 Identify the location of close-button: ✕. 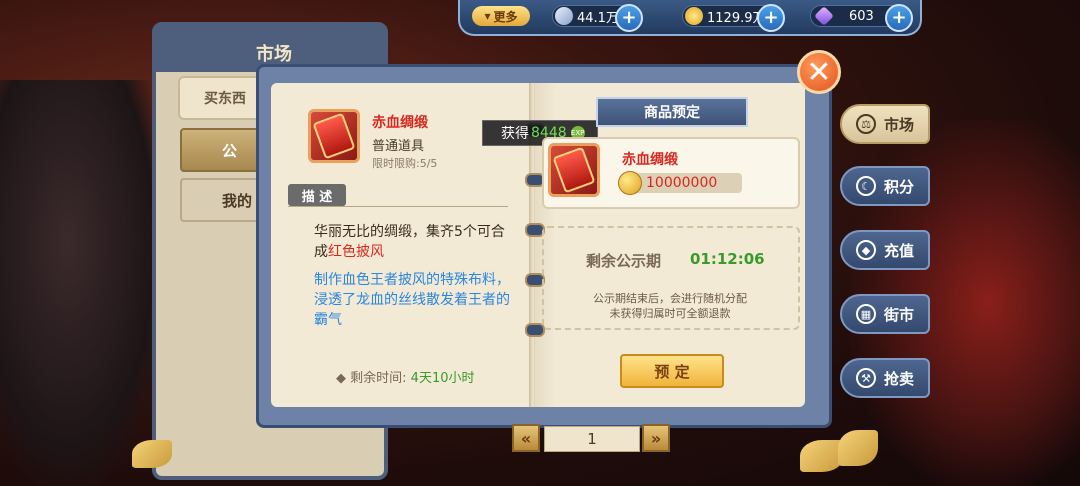
(819, 72).